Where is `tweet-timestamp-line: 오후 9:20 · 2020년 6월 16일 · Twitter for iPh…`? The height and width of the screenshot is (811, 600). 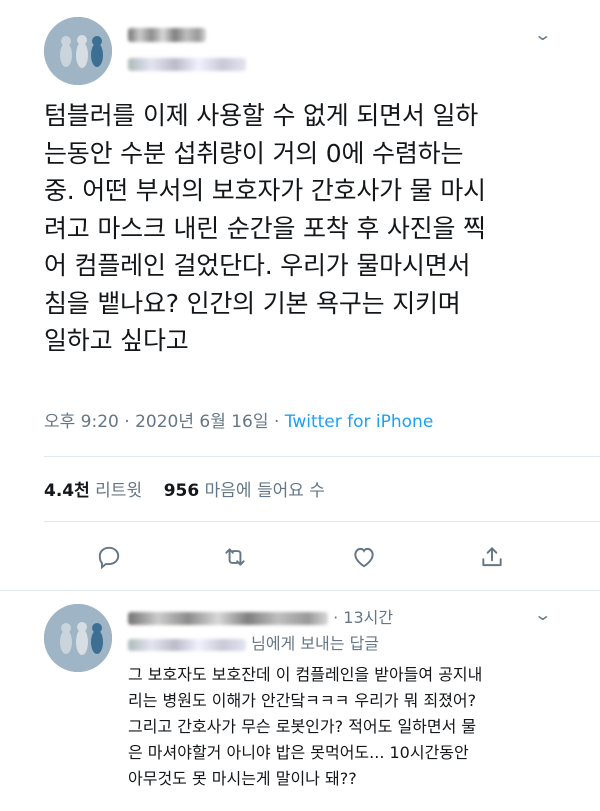 tweet-timestamp-line: 오후 9:20 · 2020년 6월 16일 · Twitter for iPh… is located at coordinates (239, 422).